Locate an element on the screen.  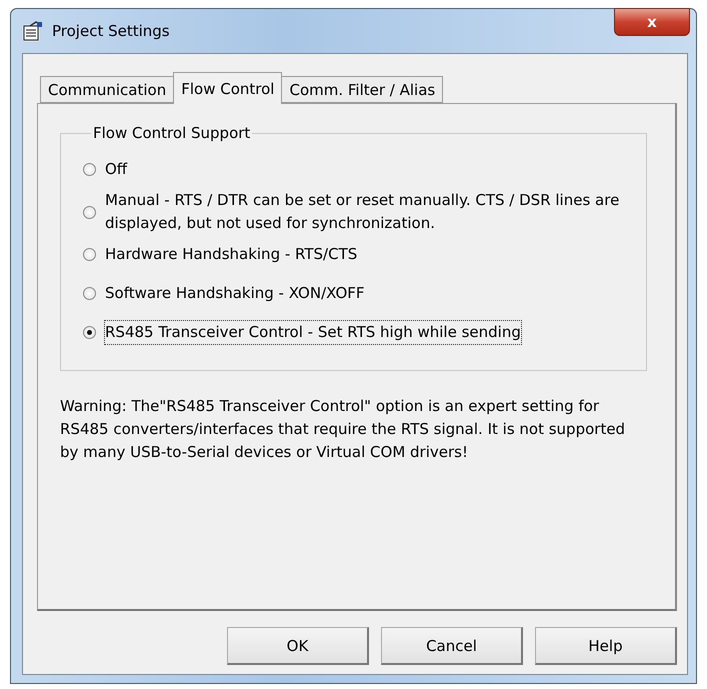
dialog-button: Help is located at coordinates (606, 646).